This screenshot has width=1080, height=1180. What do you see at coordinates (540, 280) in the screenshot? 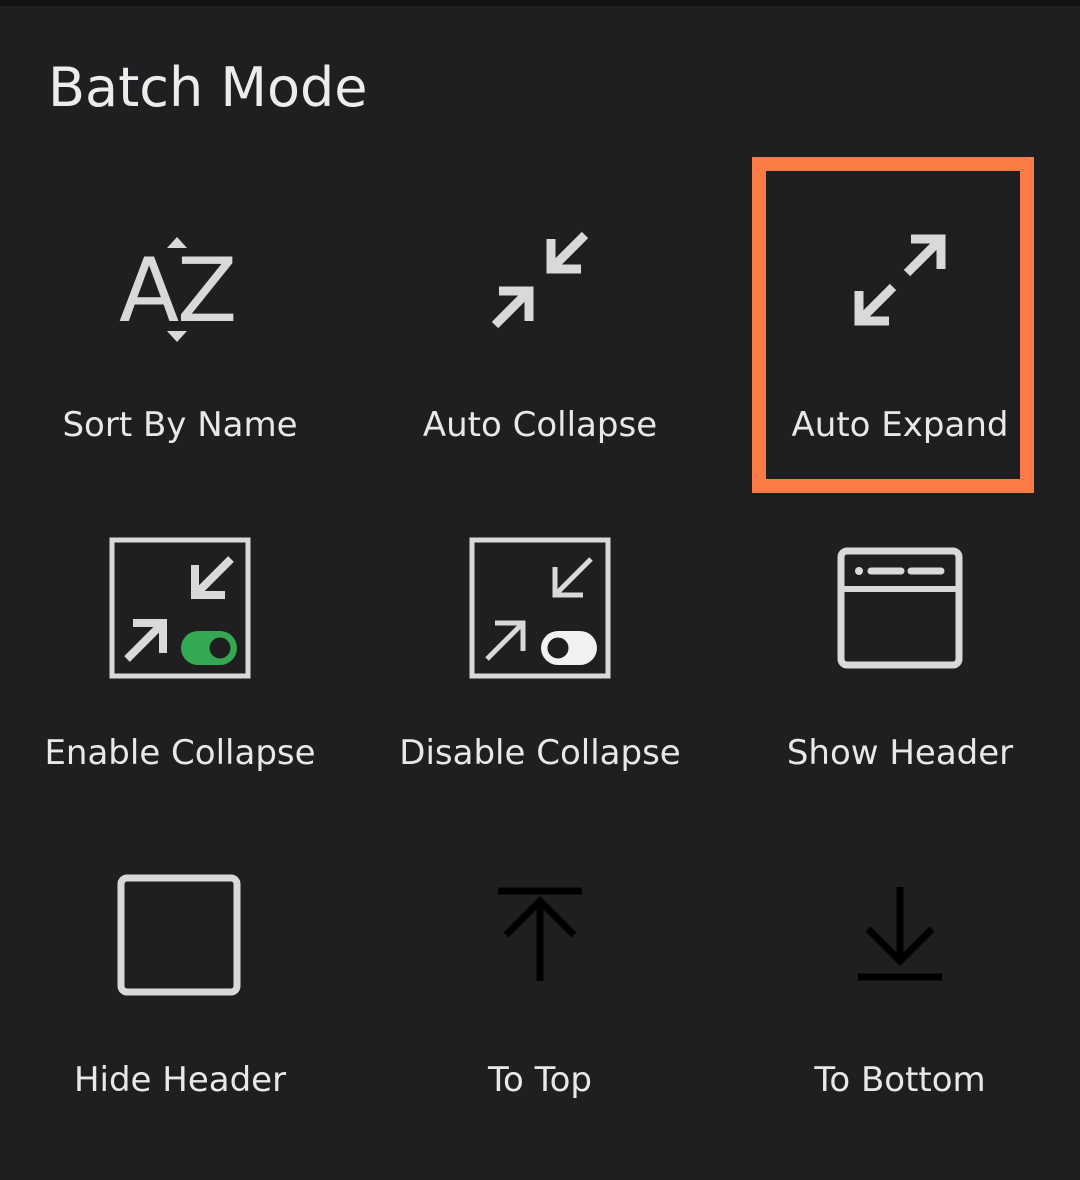
I see `collapse-arrows-icon` at bounding box center [540, 280].